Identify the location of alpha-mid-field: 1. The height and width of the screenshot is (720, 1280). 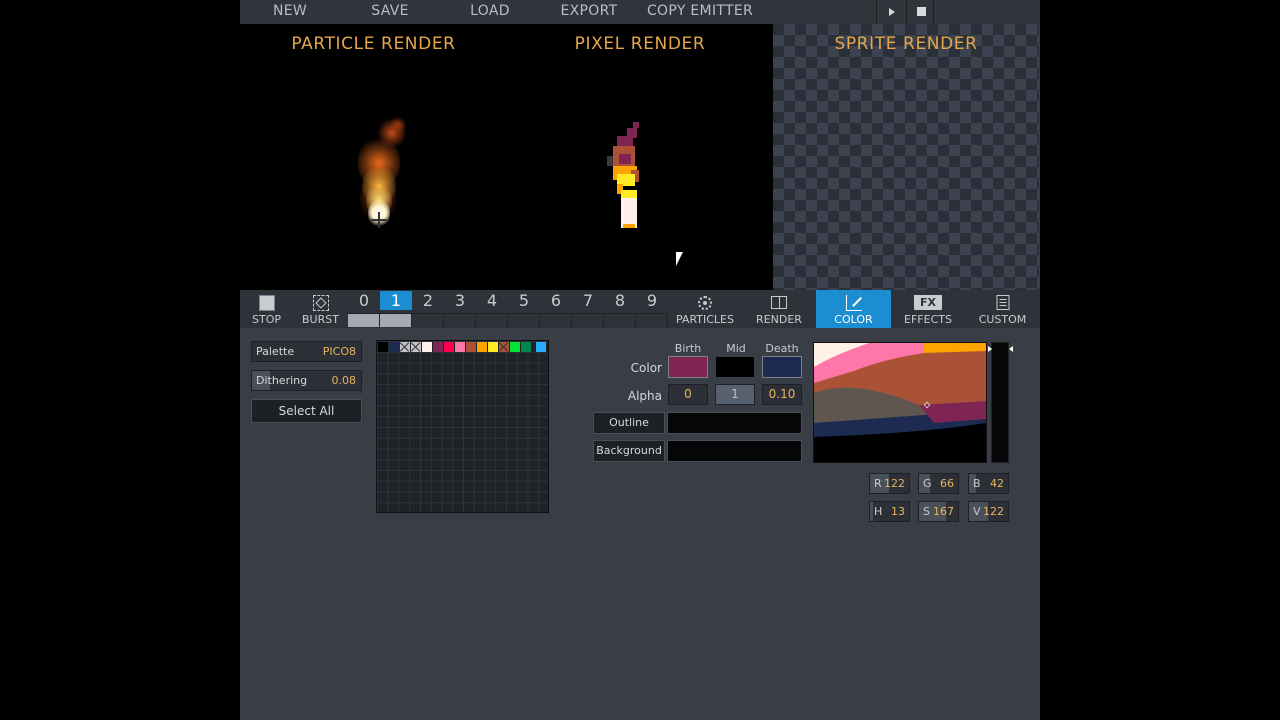
(735, 394).